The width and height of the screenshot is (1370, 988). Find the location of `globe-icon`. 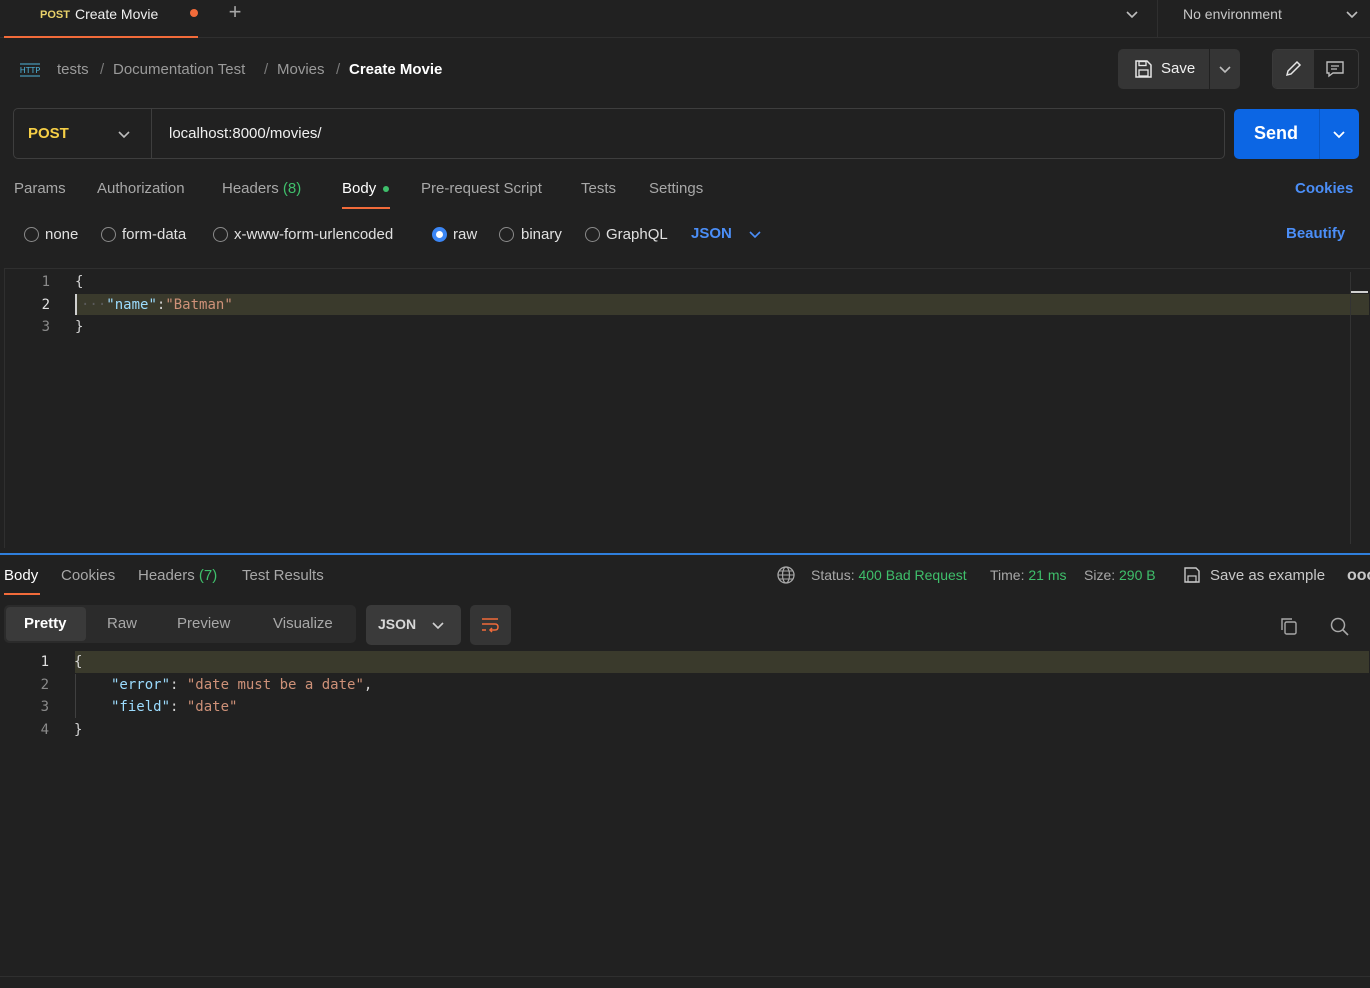

globe-icon is located at coordinates (786, 575).